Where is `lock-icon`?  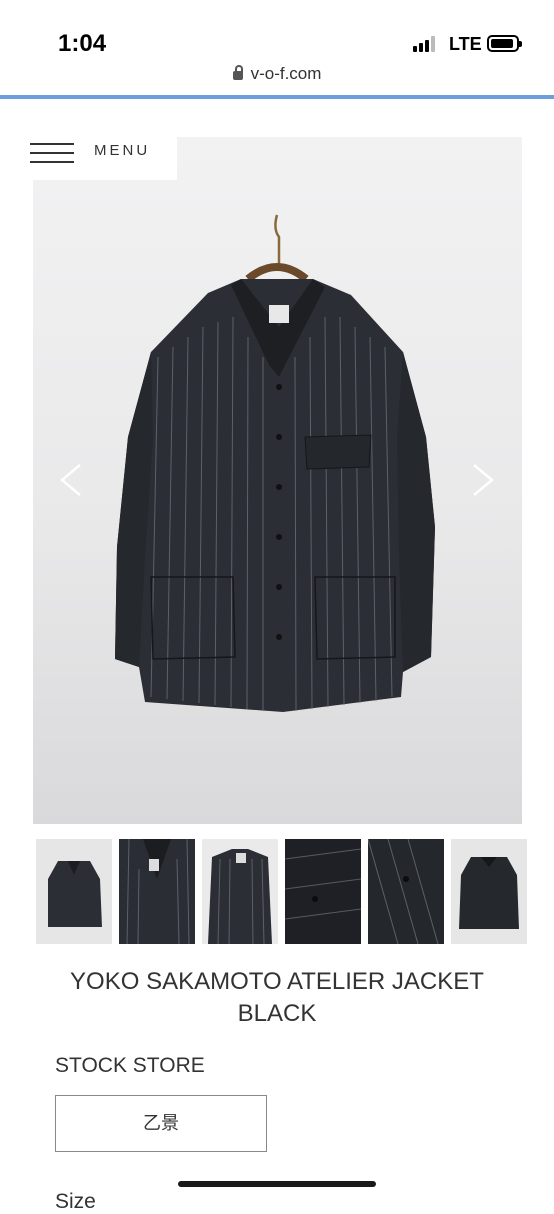 lock-icon is located at coordinates (237, 72).